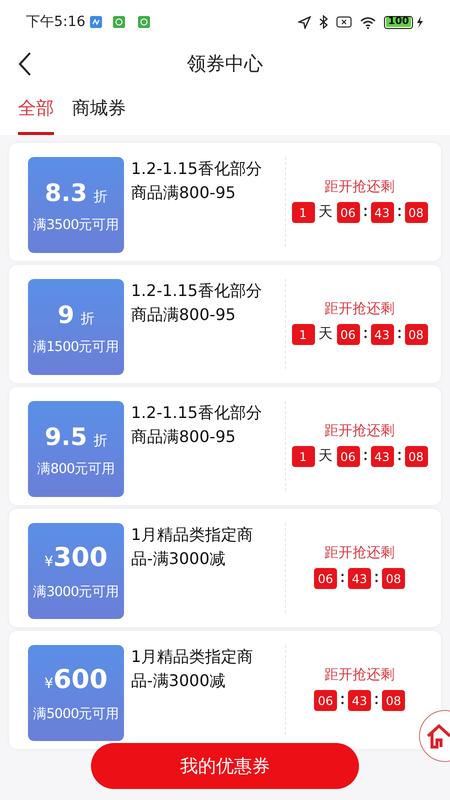 The image size is (450, 800). I want to click on coupon-card: 9 折 满1500元可用 1.2-1.15香化部分商品满800-95 距开抢还剩 1 天 06 43 08, so click(225, 324).